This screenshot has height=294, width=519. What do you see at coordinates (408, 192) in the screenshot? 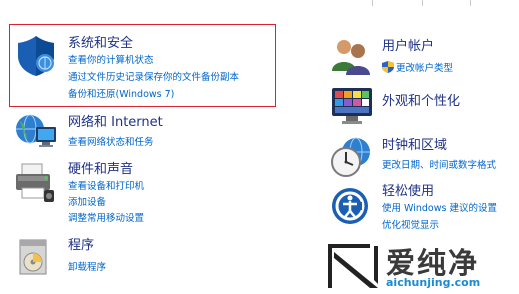
I see `category-title-ease: 轻松使用` at bounding box center [408, 192].